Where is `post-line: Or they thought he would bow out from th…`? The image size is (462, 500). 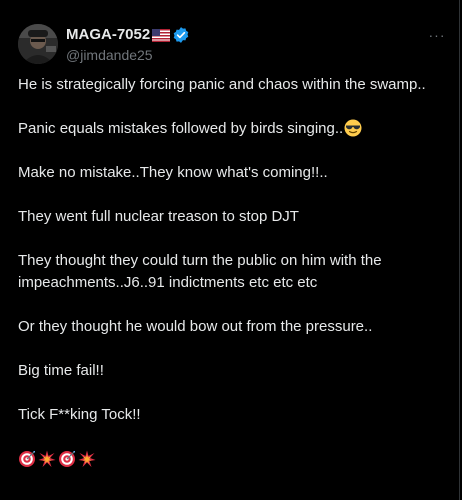
post-line: Or they thought he would bow out from th… is located at coordinates (195, 326).